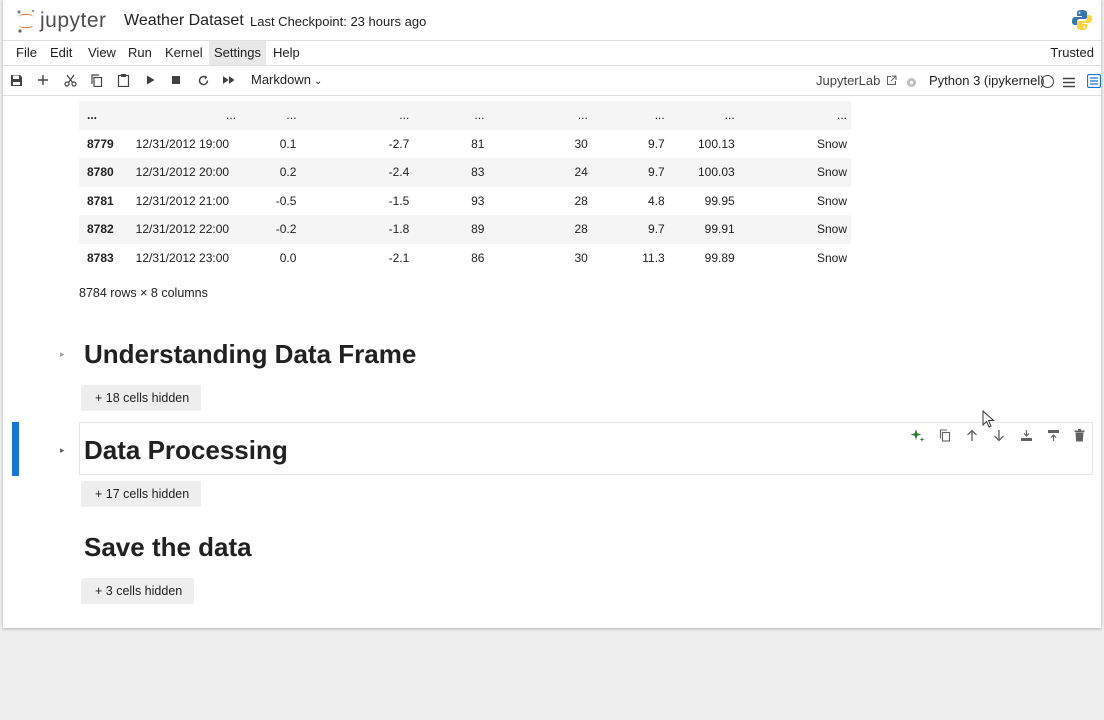  What do you see at coordinates (26, 53) in the screenshot?
I see `menu-file: File` at bounding box center [26, 53].